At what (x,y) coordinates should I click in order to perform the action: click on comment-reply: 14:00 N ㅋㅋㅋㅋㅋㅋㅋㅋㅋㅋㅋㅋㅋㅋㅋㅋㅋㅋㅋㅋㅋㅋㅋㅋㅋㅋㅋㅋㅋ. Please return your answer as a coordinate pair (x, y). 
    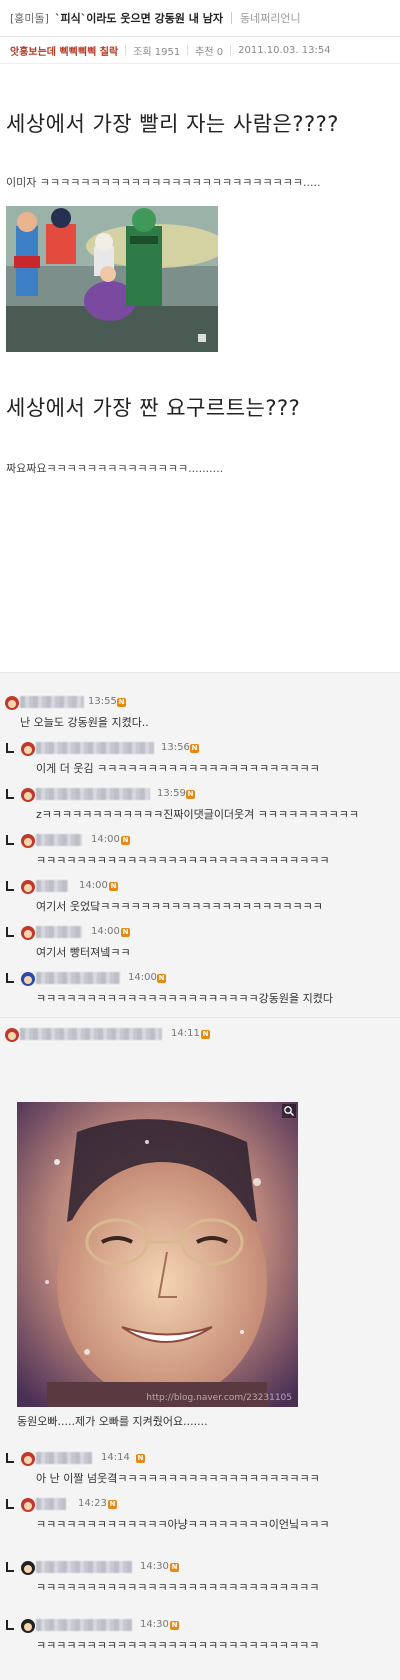
    Looking at the image, I should click on (200, 848).